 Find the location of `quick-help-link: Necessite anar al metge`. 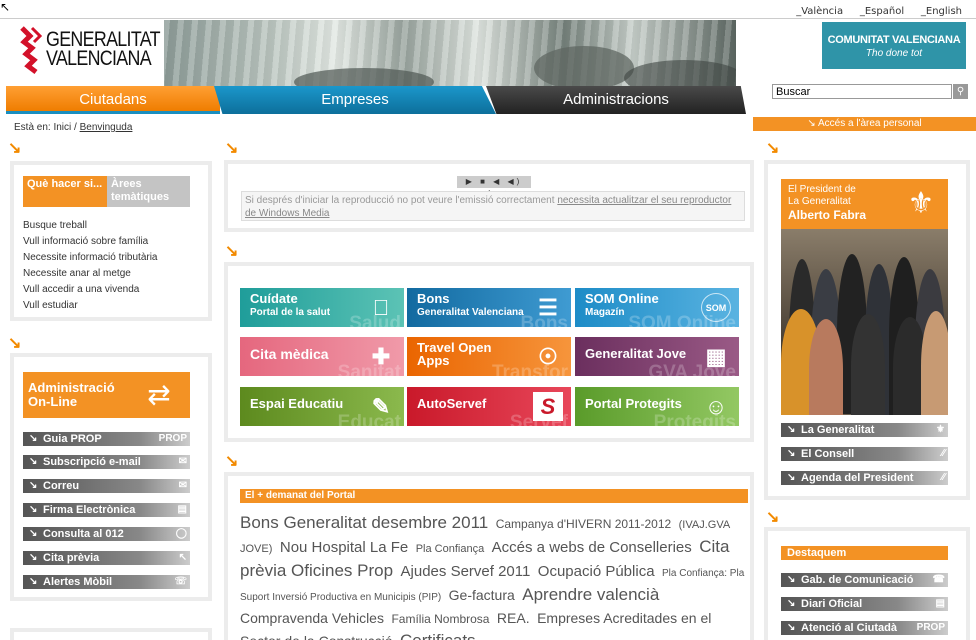

quick-help-link: Necessite anar al metge is located at coordinates (90, 274).